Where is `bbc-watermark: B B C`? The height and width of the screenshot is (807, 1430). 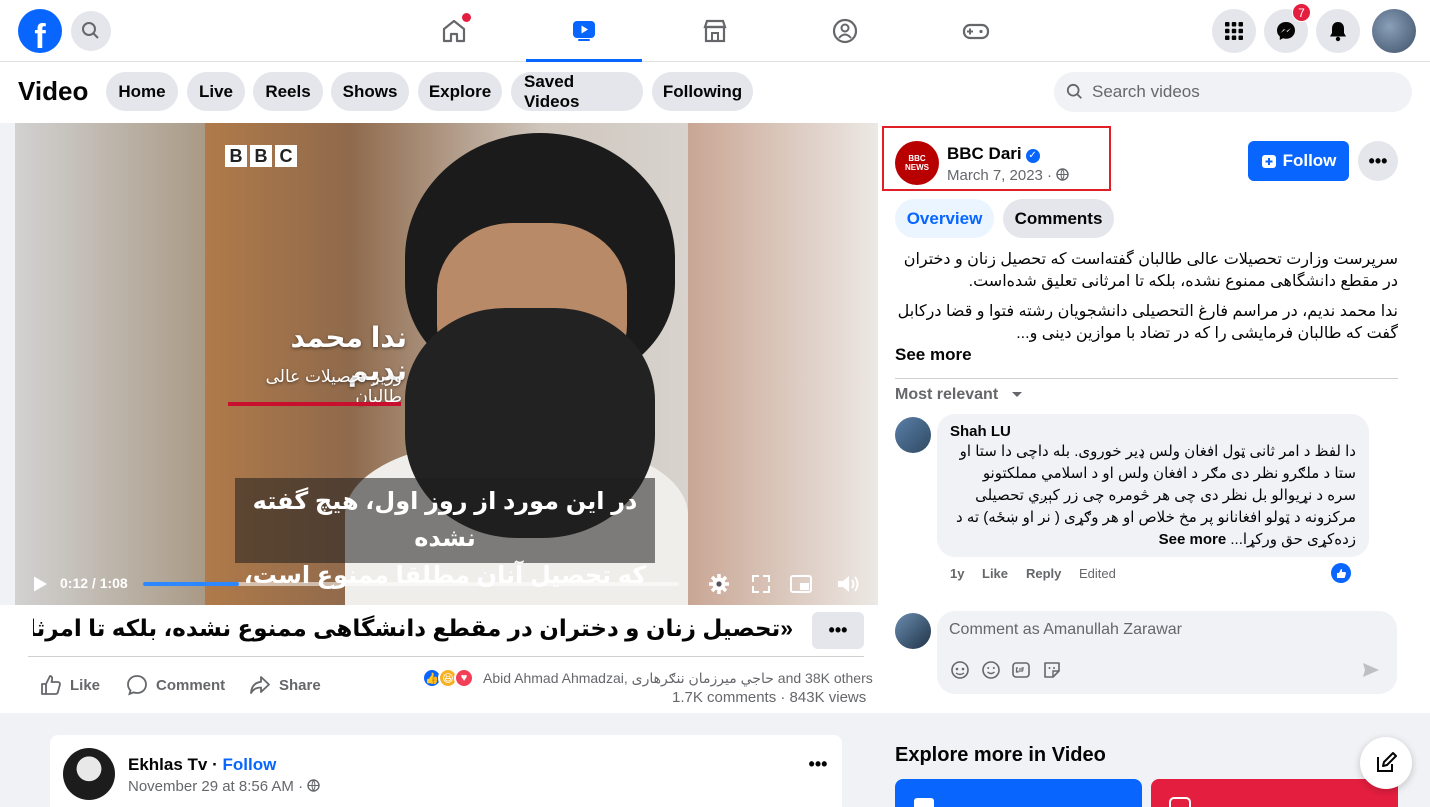
bbc-watermark: B B C is located at coordinates (261, 156).